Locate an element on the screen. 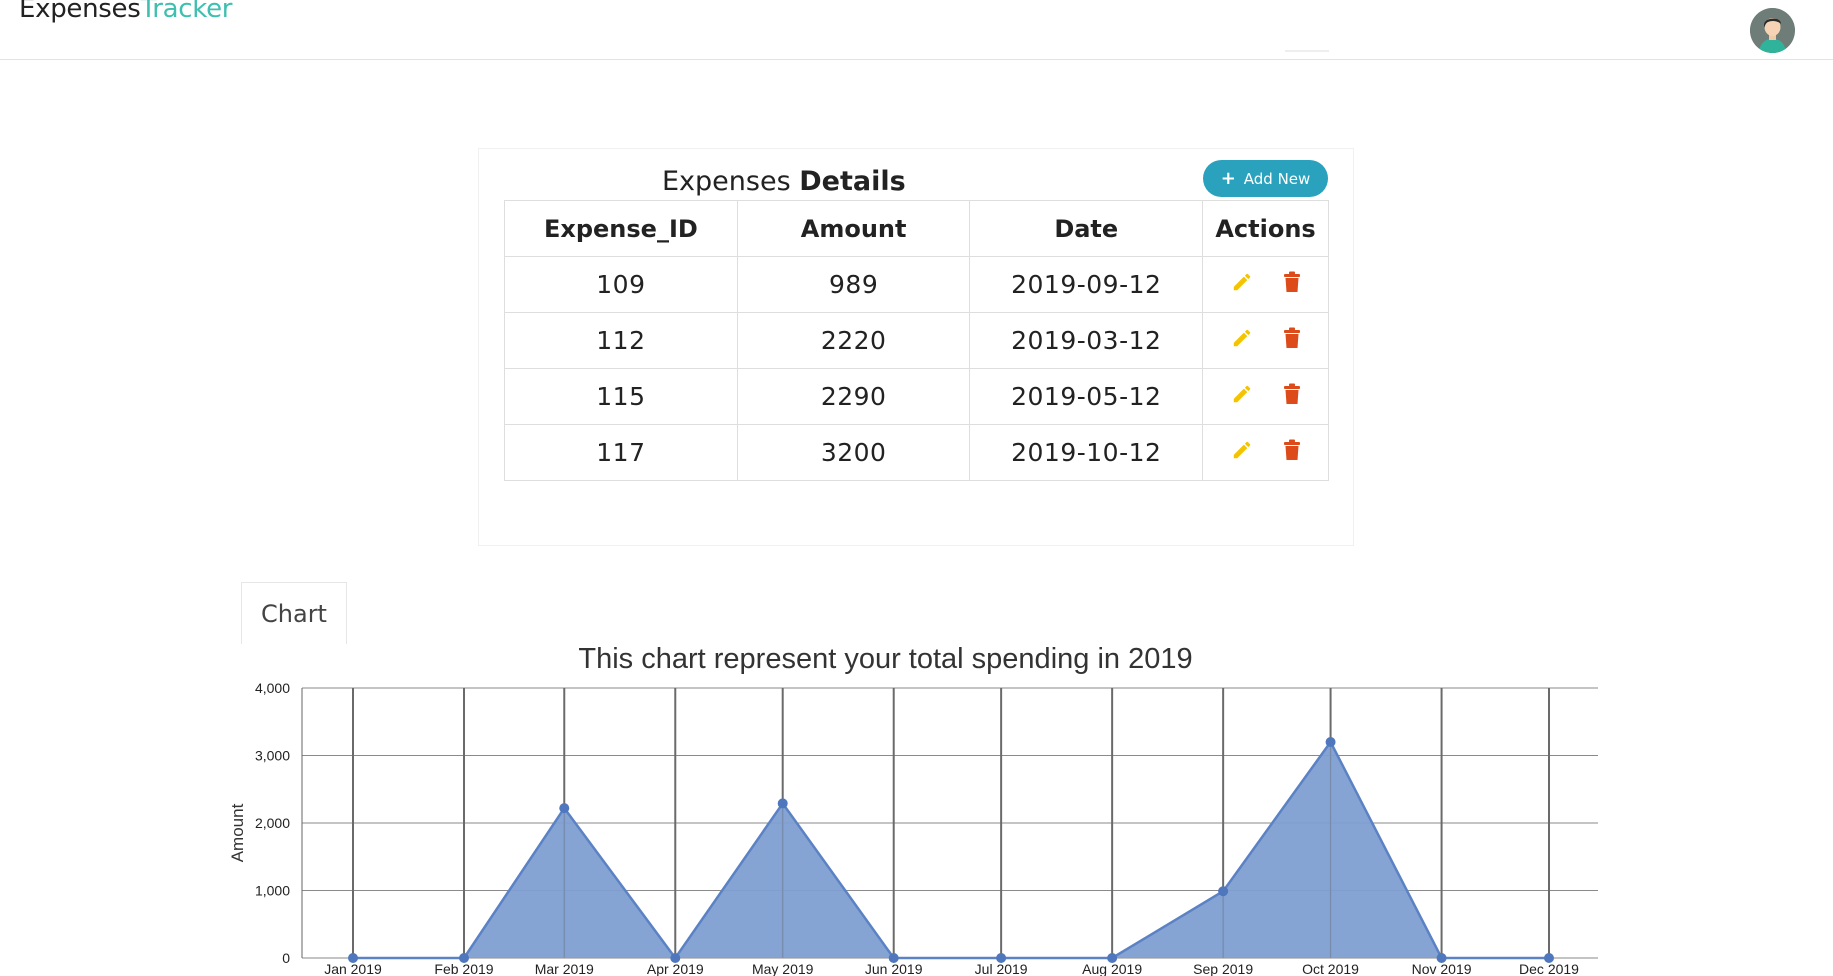 Image resolution: width=1833 pixels, height=976 pixels. panel-title-bold: Details is located at coordinates (852, 181).